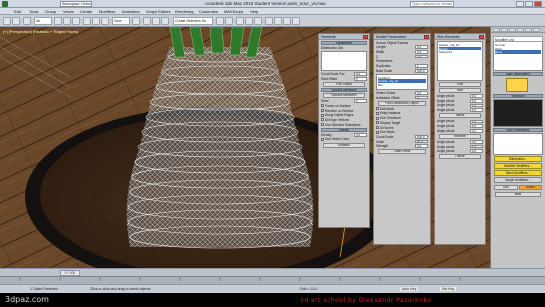 The width and height of the screenshot is (545, 307). I want to click on time-slider-bar: 0 / 100, so click(272, 272).